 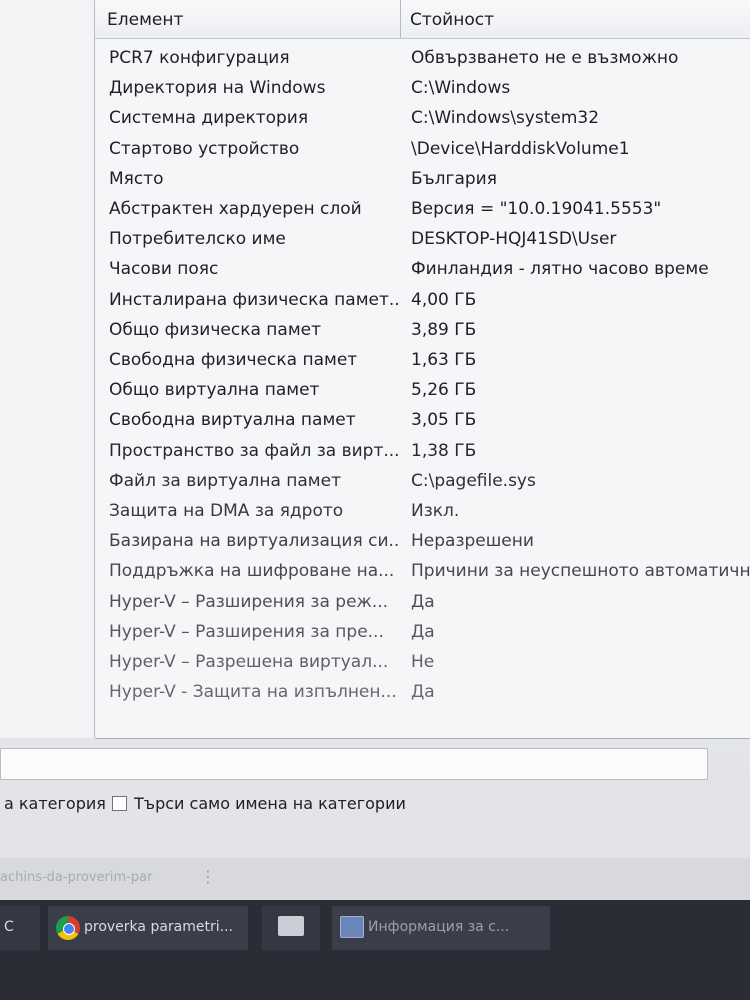 I want to click on cell-element: Място, so click(x=136, y=178).